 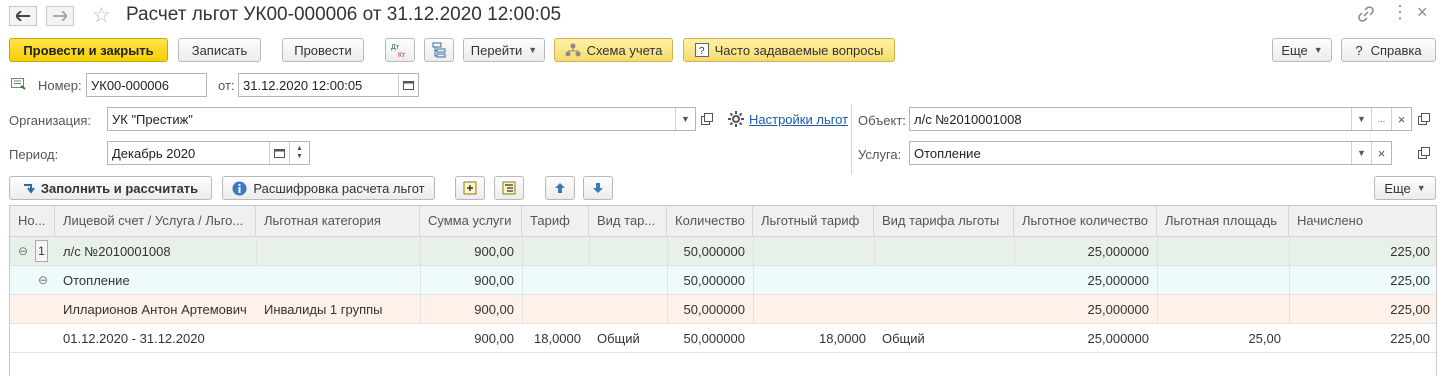 I want to click on favorite-star-icon: ☆, so click(x=101, y=15).